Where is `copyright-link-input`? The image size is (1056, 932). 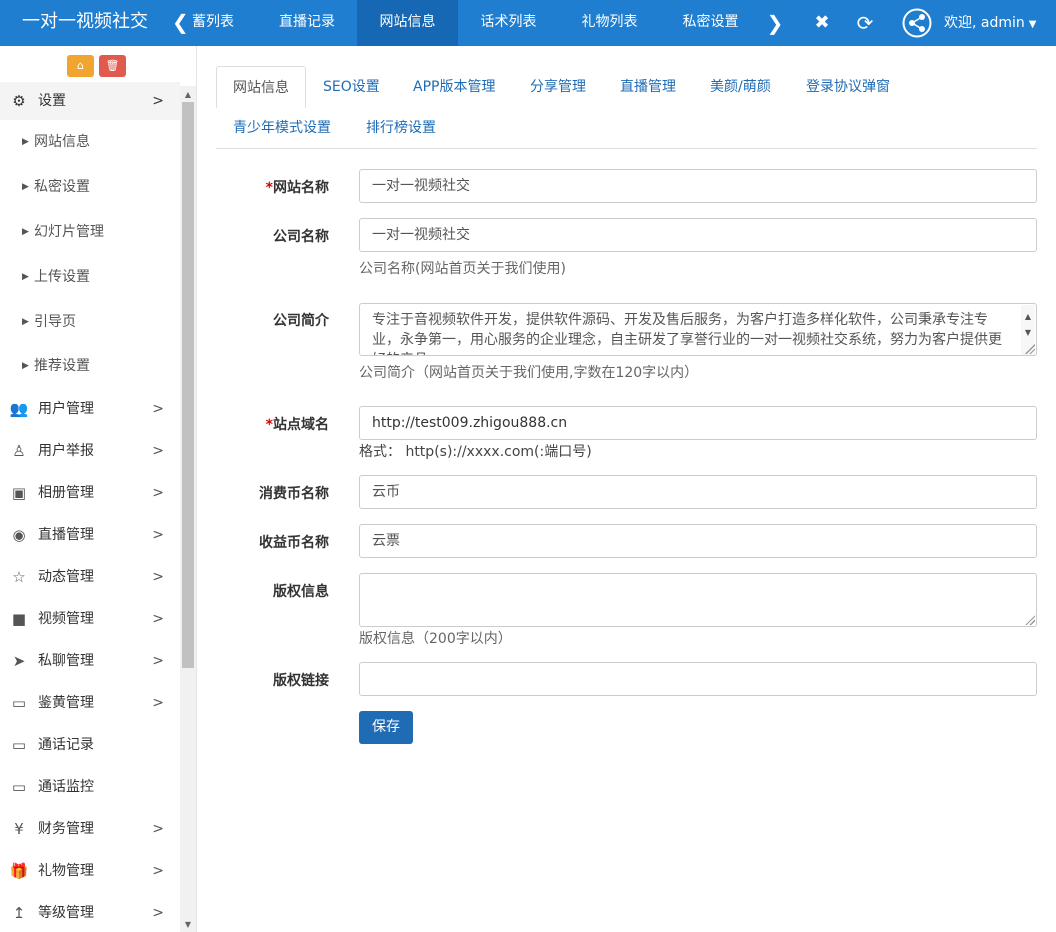
copyright-link-input is located at coordinates (698, 679).